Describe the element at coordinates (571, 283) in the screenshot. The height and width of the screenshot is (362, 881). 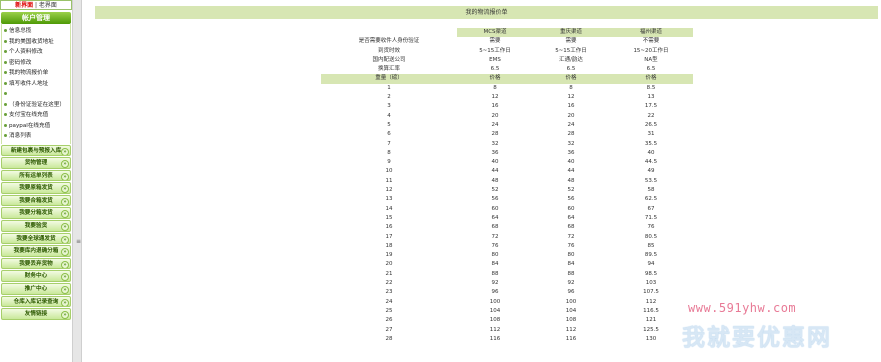
I see `price-cell: 92` at that location.